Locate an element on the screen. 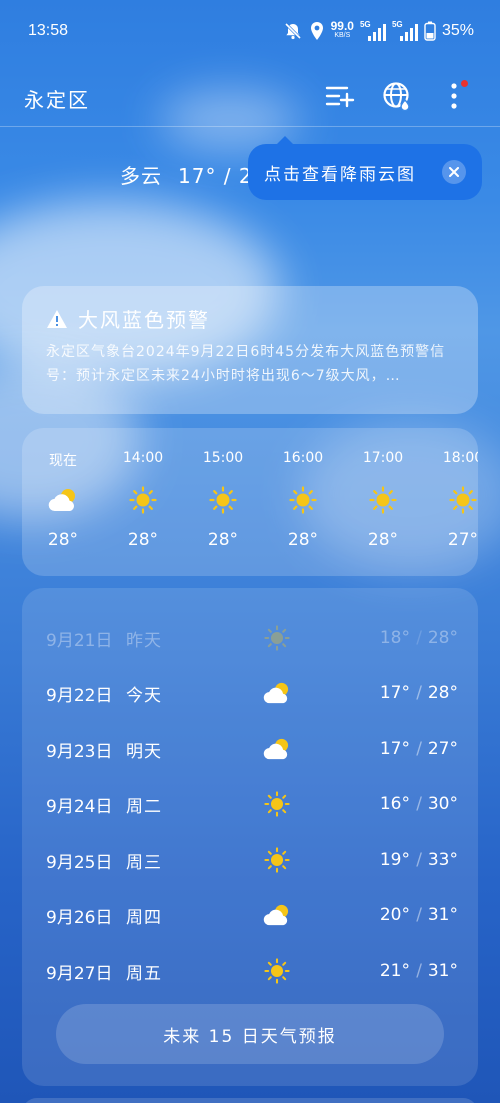  hourly-item: 16:00 28° is located at coordinates (303, 500).